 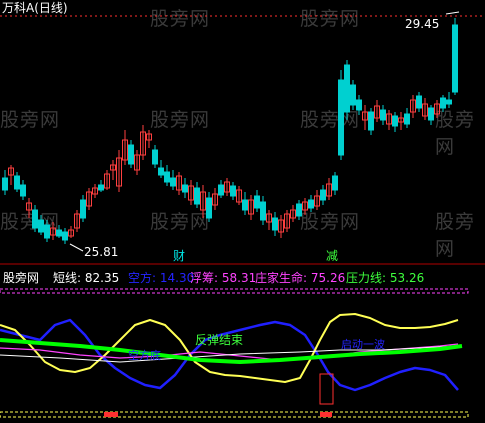 What do you see at coordinates (144, 355) in the screenshot?
I see `bear-bottom-annotation: 空方底` at bounding box center [144, 355].